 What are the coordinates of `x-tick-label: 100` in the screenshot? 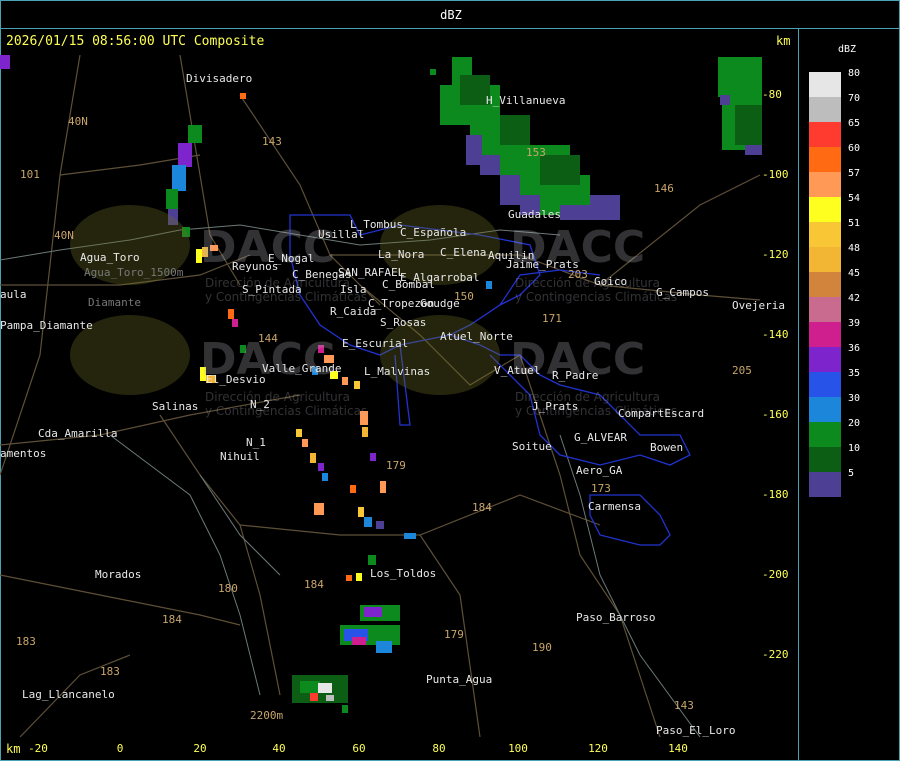 It's located at (518, 748).